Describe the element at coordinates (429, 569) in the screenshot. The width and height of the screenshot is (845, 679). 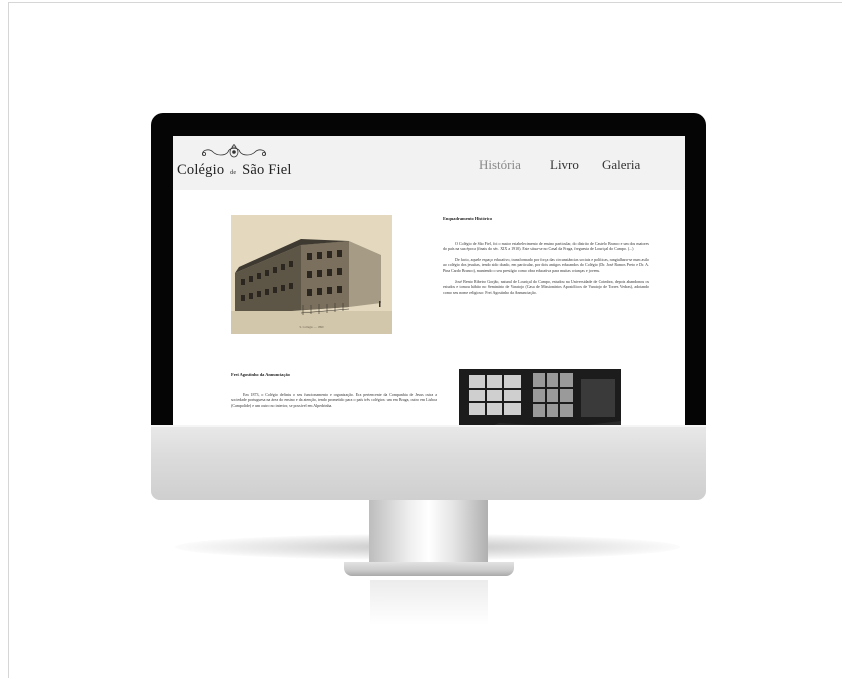
I see `monitor-stand-base` at that location.